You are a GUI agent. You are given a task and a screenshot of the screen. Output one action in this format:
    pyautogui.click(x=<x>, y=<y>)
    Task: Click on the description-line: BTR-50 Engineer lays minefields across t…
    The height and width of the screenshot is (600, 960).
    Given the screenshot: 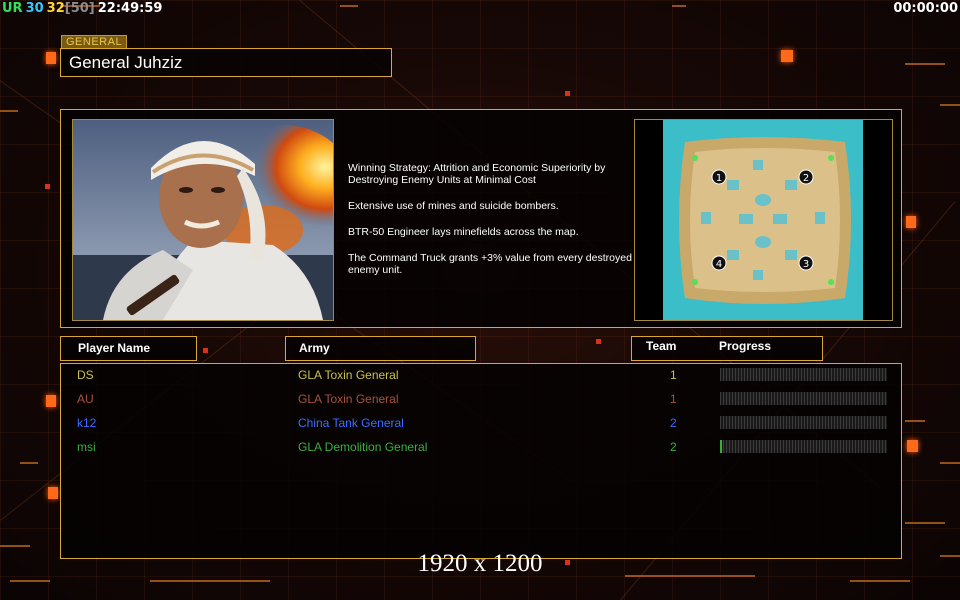 What is the action you would take?
    pyautogui.click(x=463, y=232)
    